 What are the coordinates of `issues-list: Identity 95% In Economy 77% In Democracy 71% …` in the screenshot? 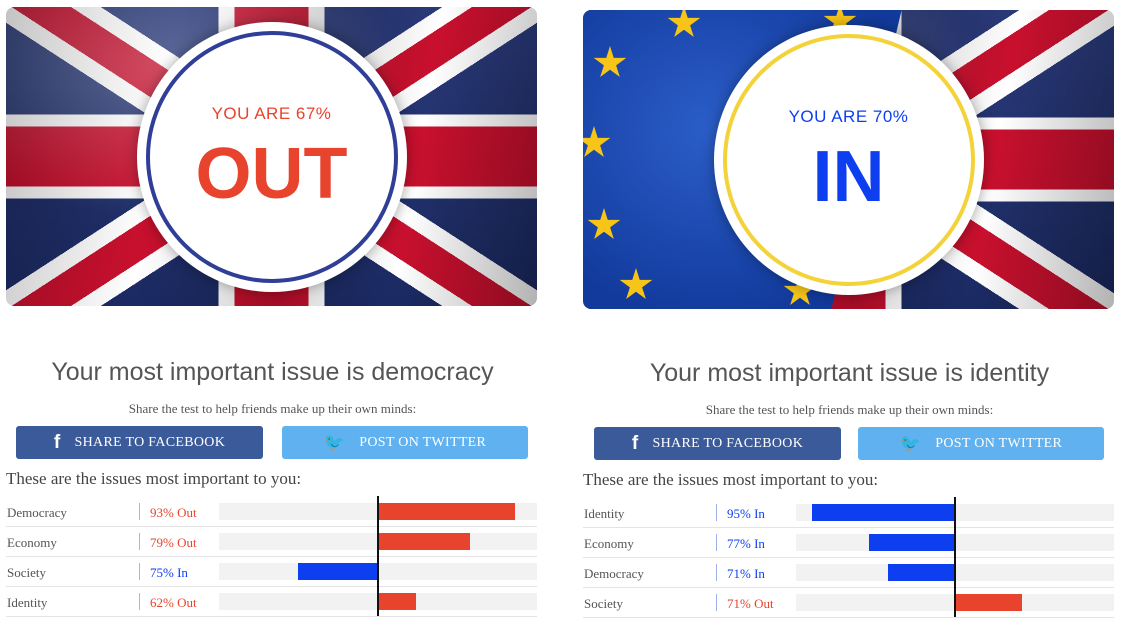 It's located at (848, 557).